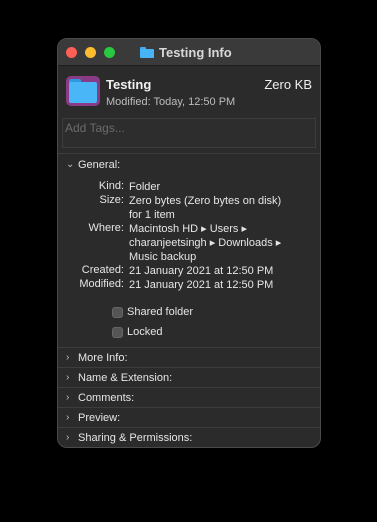 The image size is (377, 522). What do you see at coordinates (205, 243) in the screenshot?
I see `where-value-line2: charanjeetsingh ▸ Downloads ▸` at bounding box center [205, 243].